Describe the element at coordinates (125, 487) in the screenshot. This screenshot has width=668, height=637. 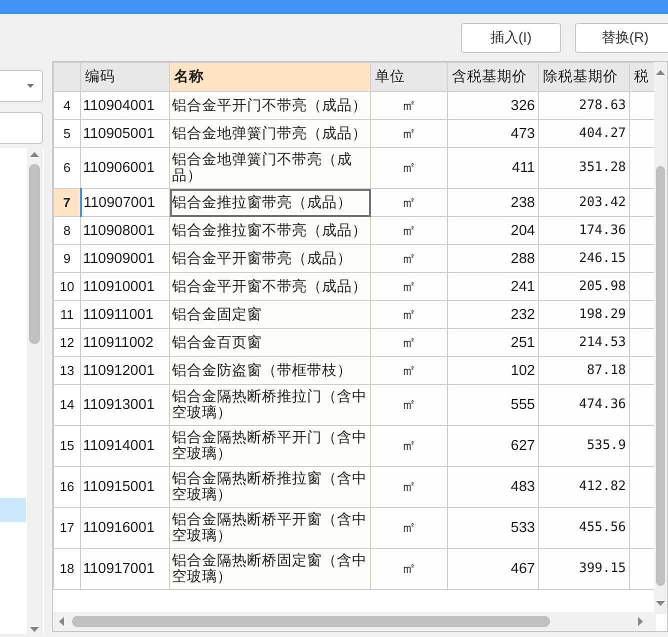
I see `code-cell: 110915001` at that location.